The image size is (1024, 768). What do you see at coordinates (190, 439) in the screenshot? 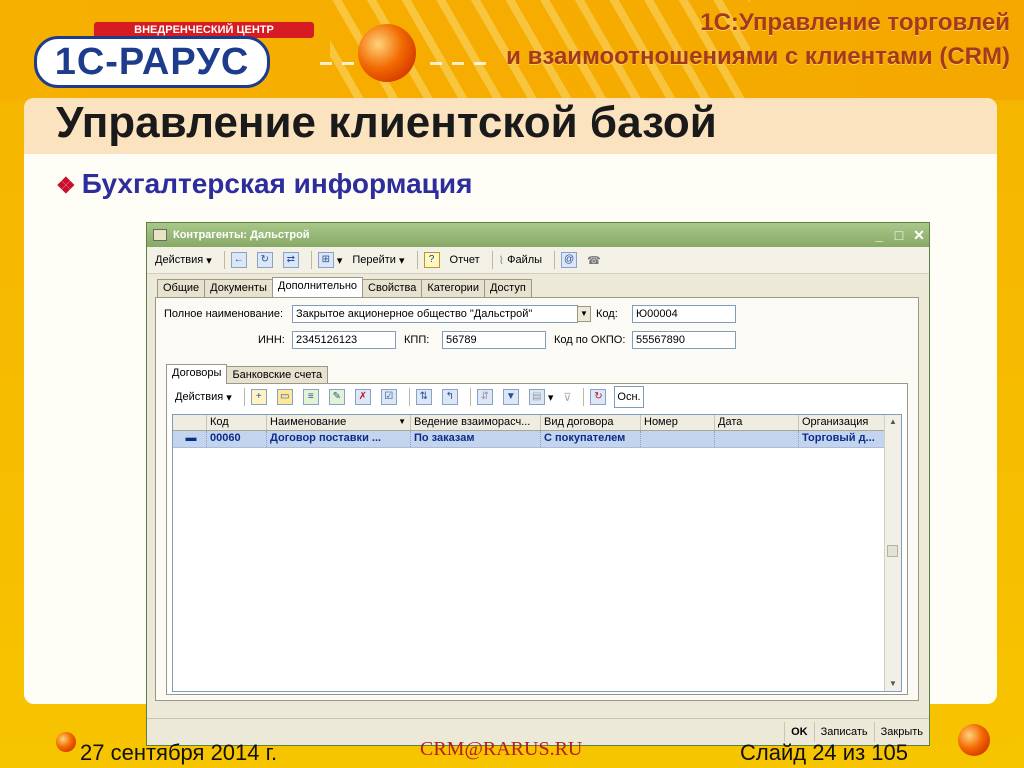
I see `row-marker-icon: ▬` at bounding box center [190, 439].